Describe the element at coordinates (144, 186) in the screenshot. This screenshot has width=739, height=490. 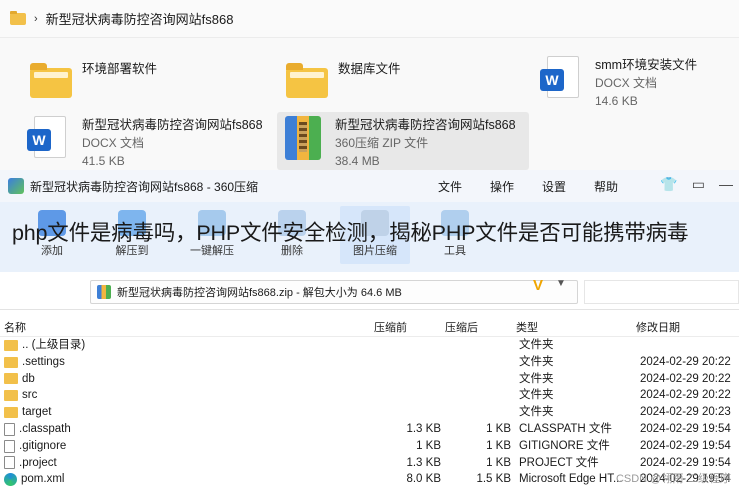
I see `window-title: 新型冠状病毒防控咨询网站fs868 - 360压缩` at that location.